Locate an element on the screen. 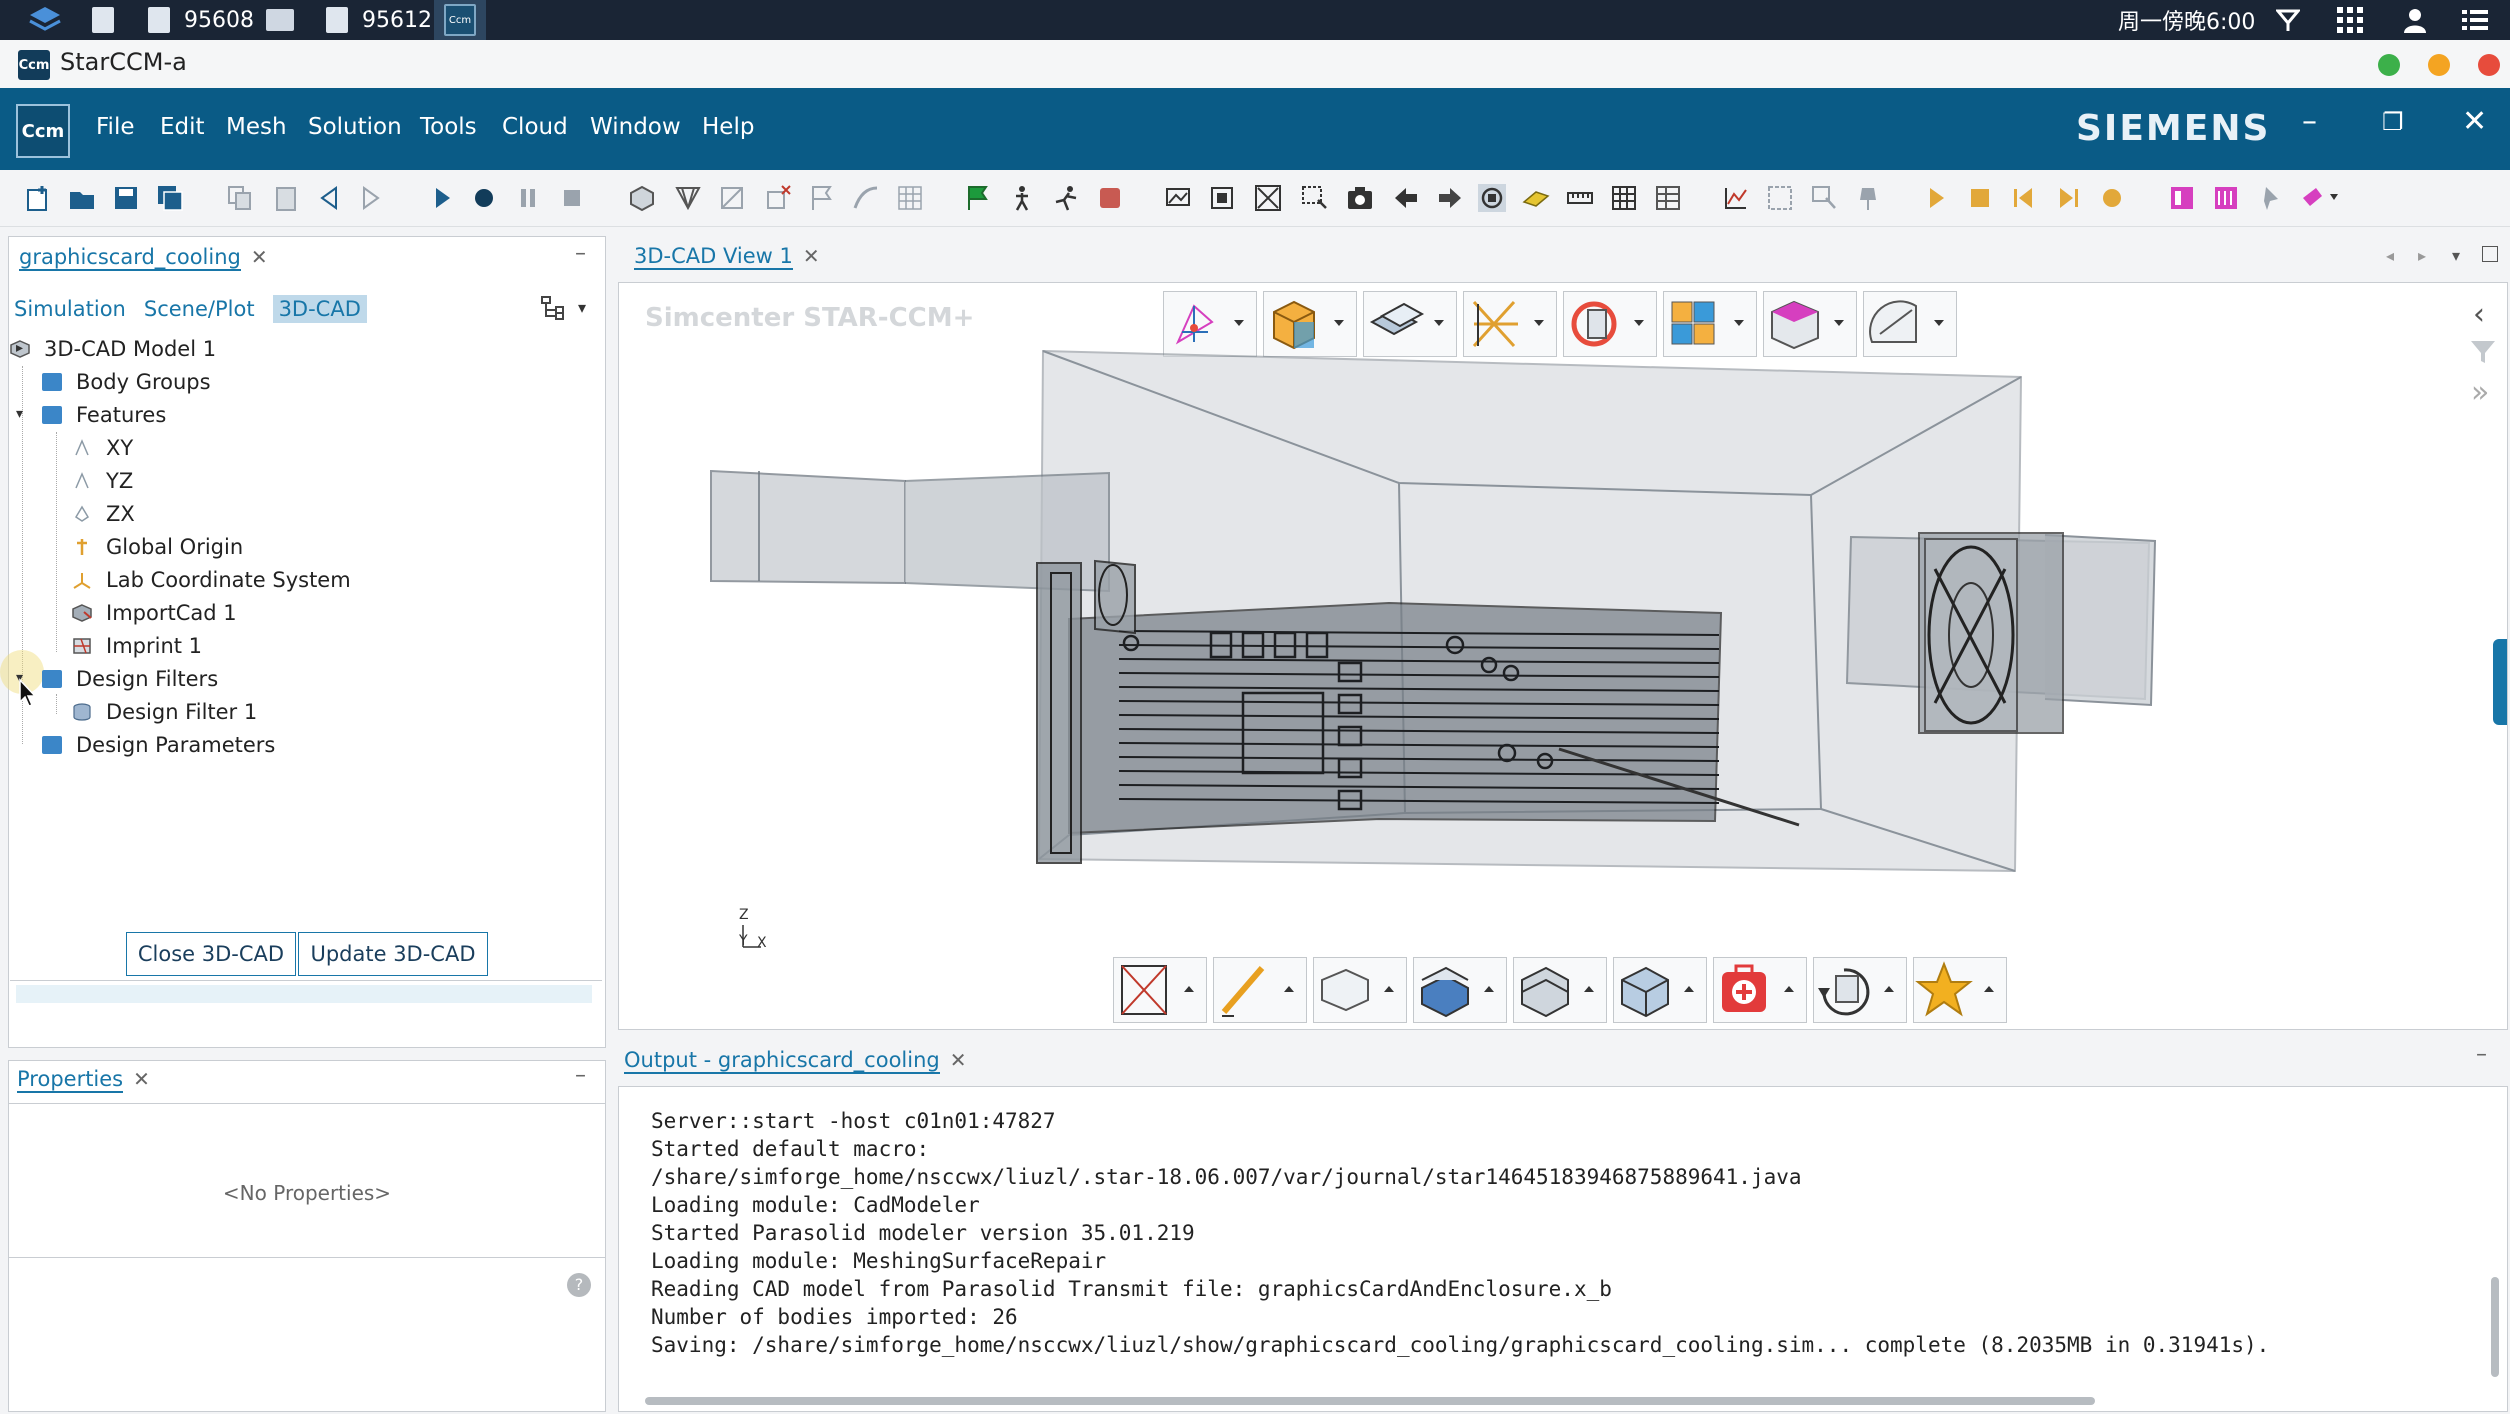 The image size is (2510, 1414). flag-icon is located at coordinates (978, 198).